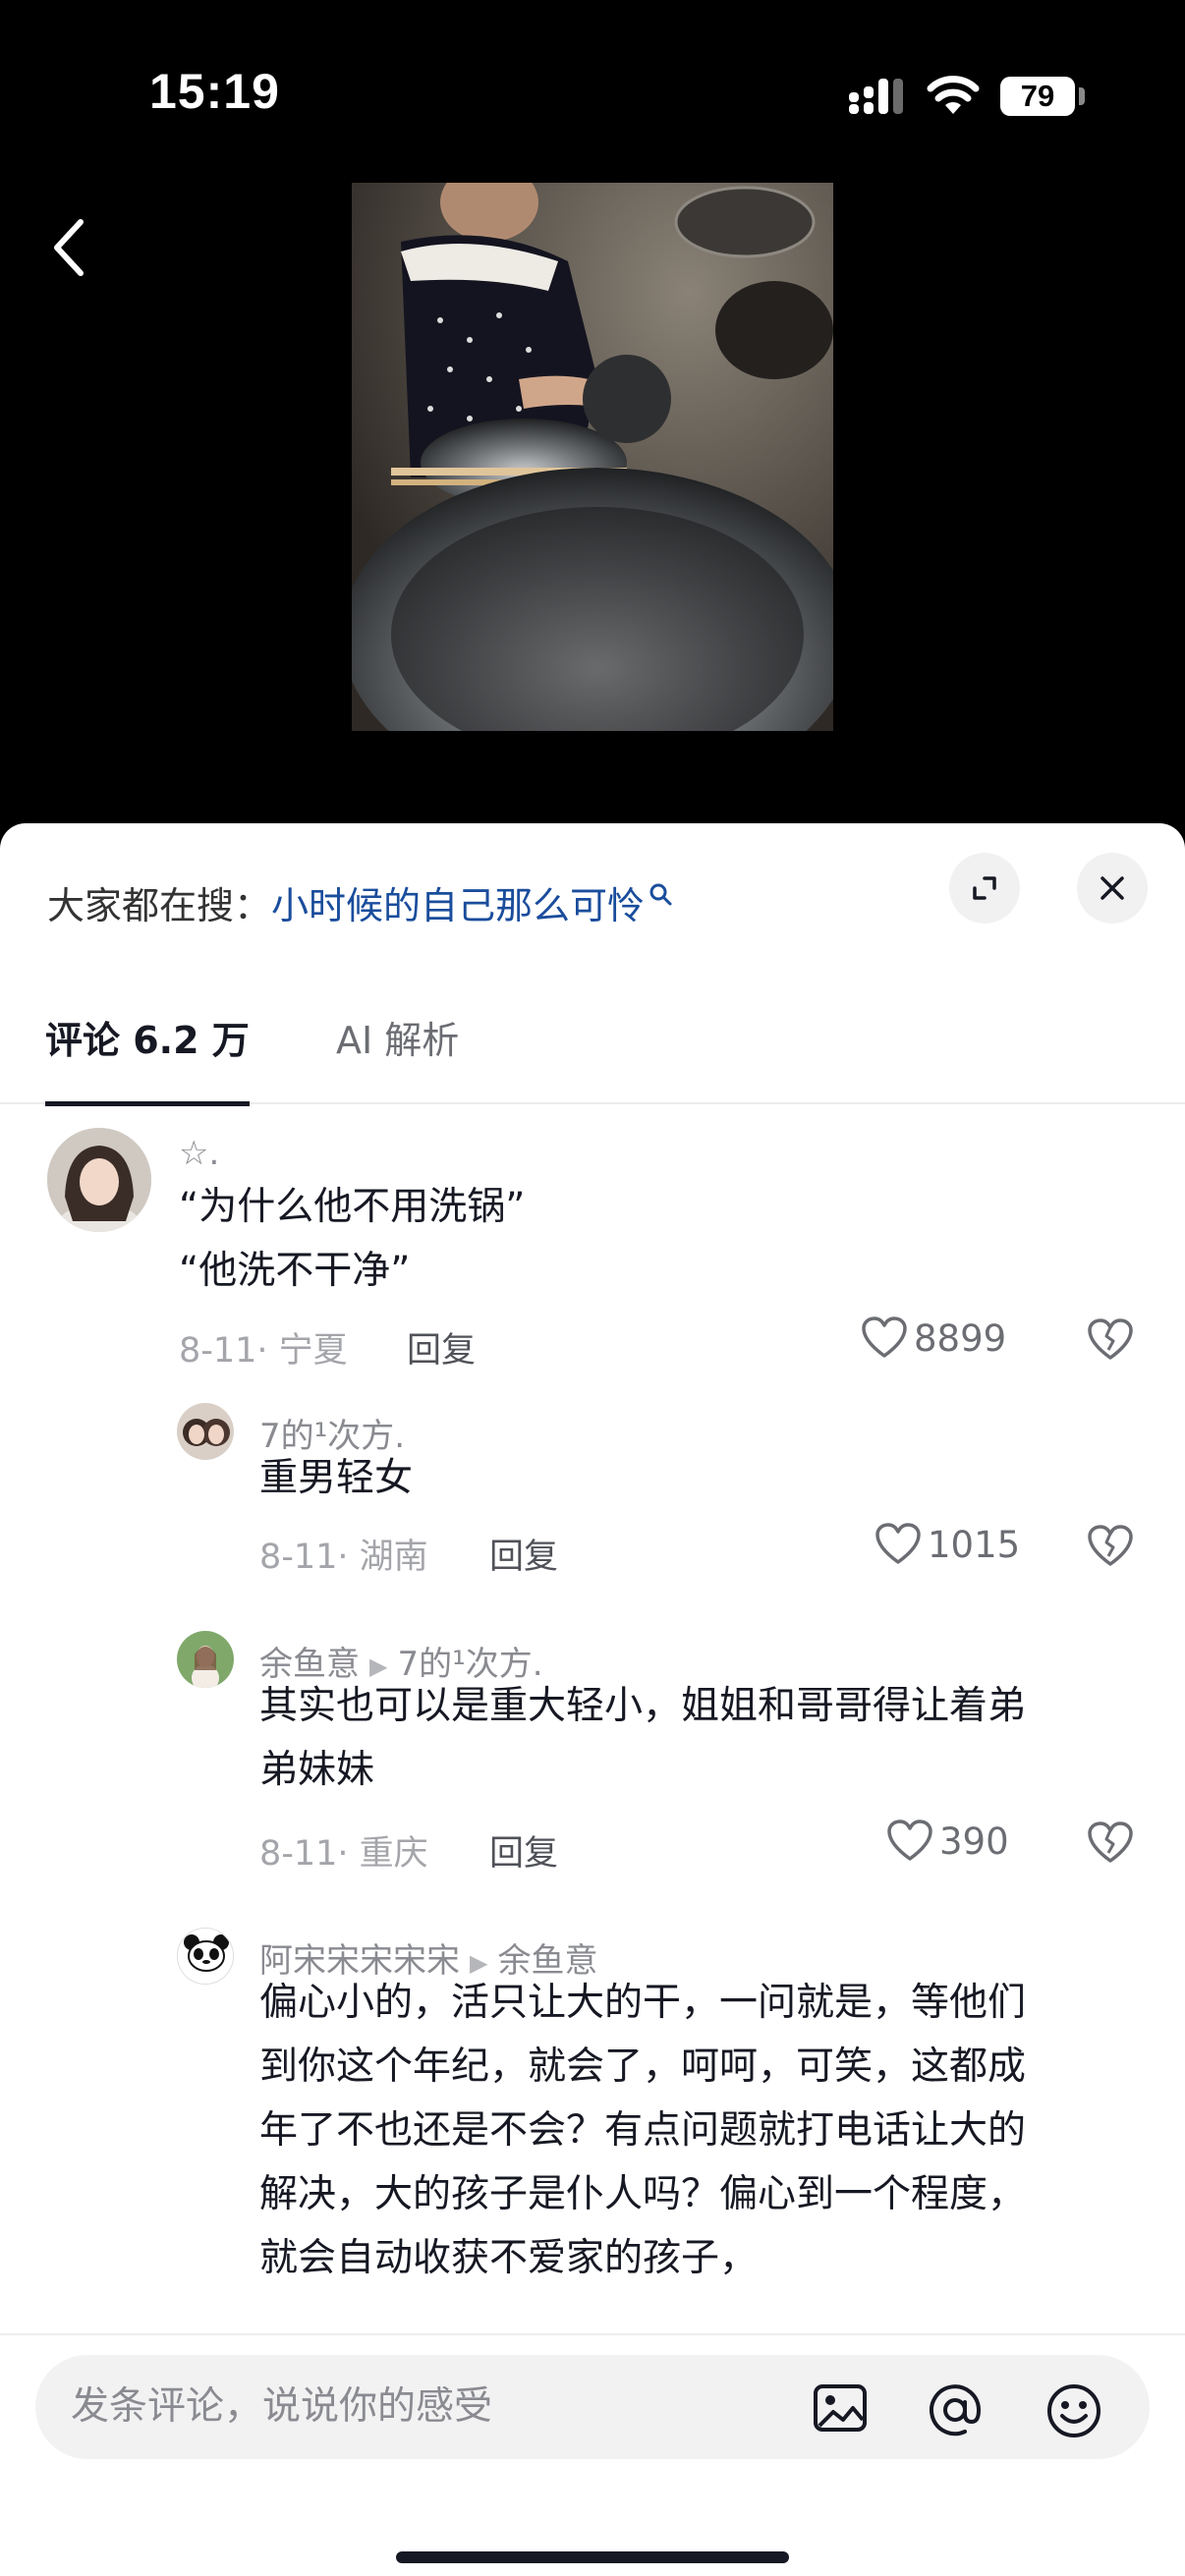  I want to click on comment-item: ☆. “为什么他不用洗锅” “他洗不干净” 8-11· 宁夏 回复 8899, so click(592, 1239).